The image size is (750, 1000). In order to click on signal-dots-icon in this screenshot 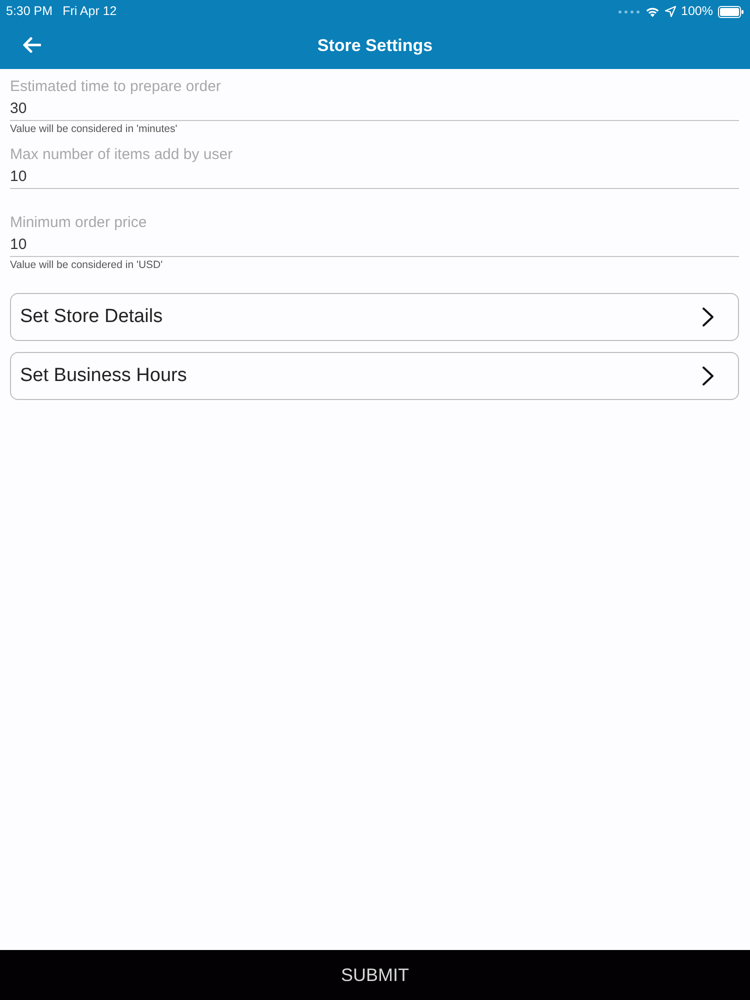, I will do `click(629, 12)`.